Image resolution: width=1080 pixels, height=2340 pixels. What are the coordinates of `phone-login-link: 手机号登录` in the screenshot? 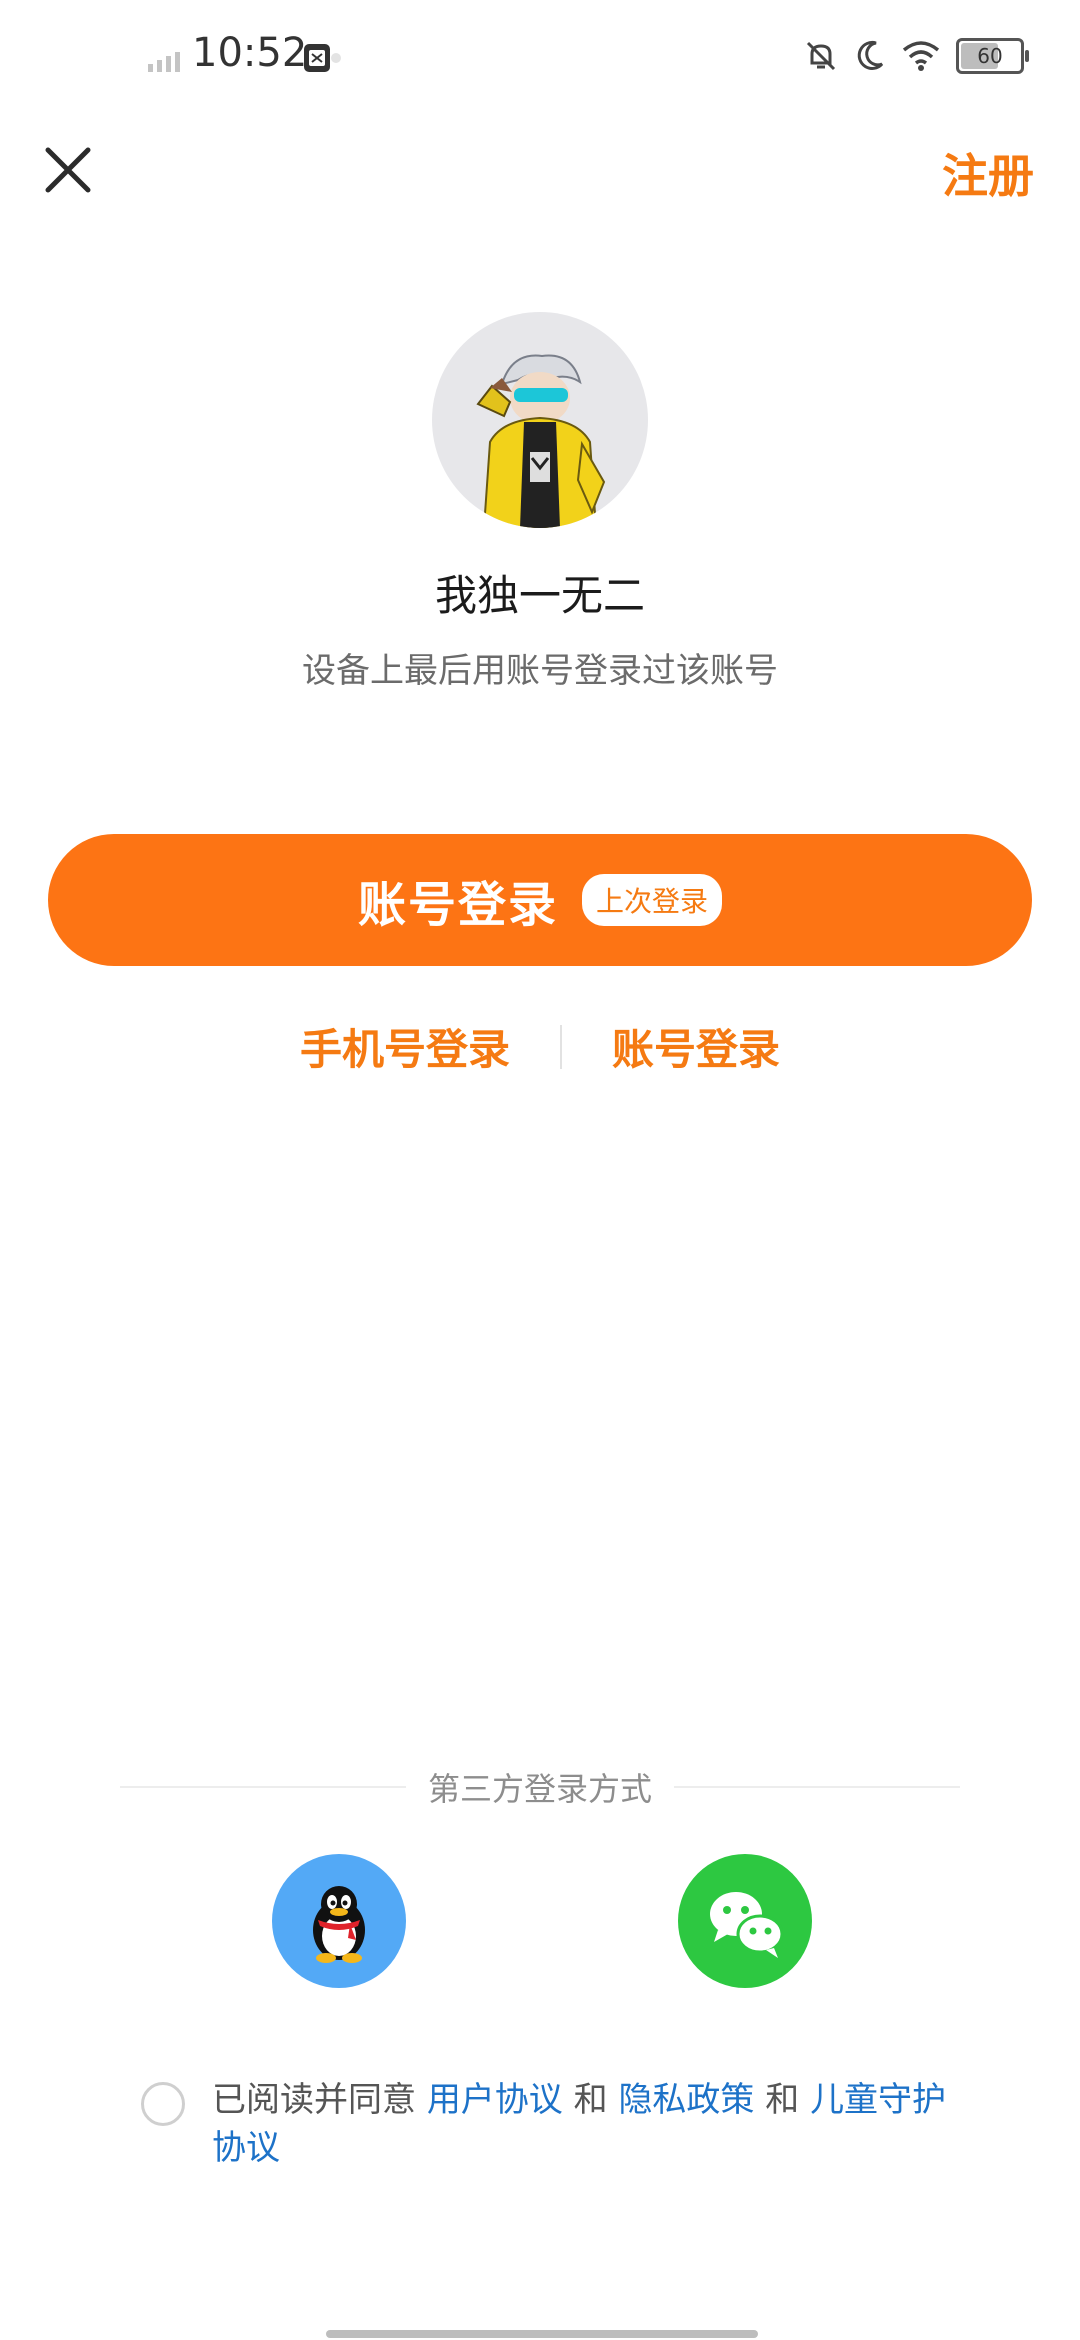 It's located at (405, 1046).